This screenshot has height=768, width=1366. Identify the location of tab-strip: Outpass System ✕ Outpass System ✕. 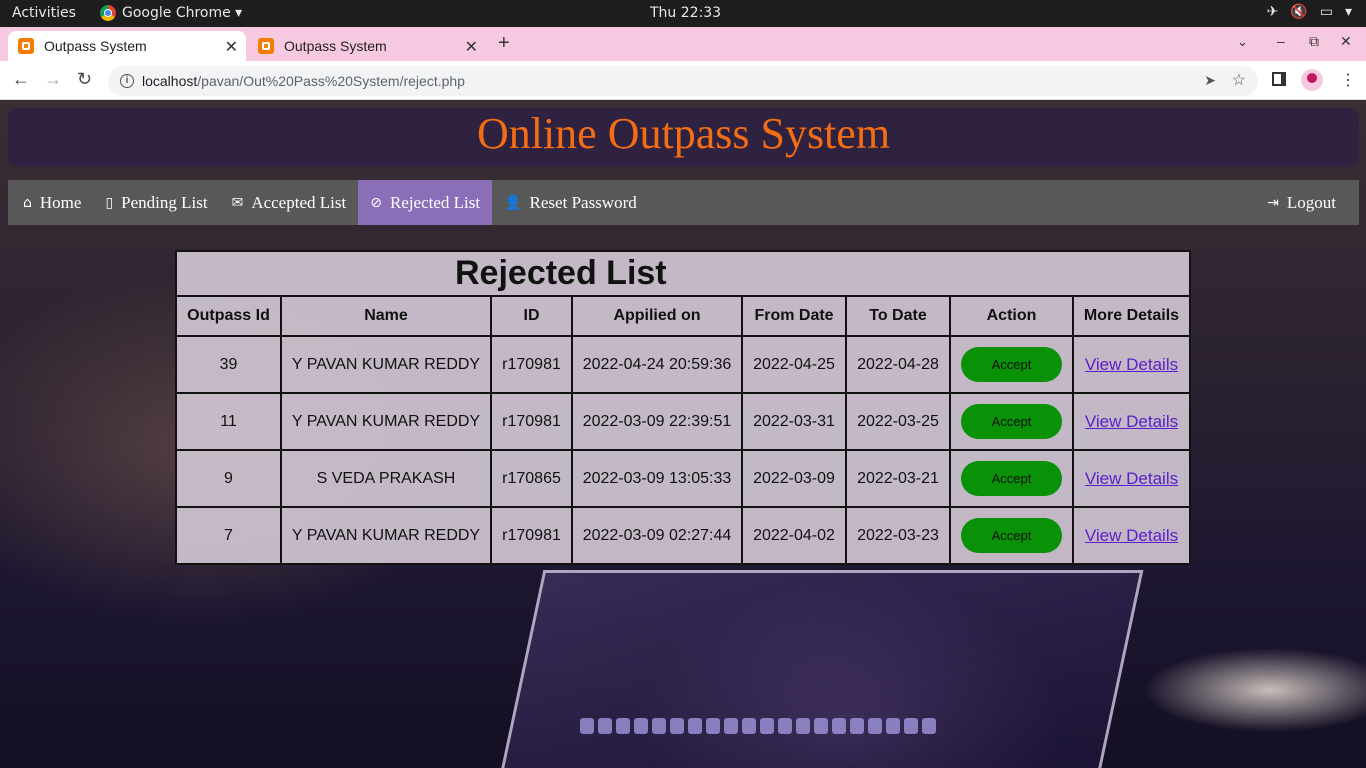
(683, 44).